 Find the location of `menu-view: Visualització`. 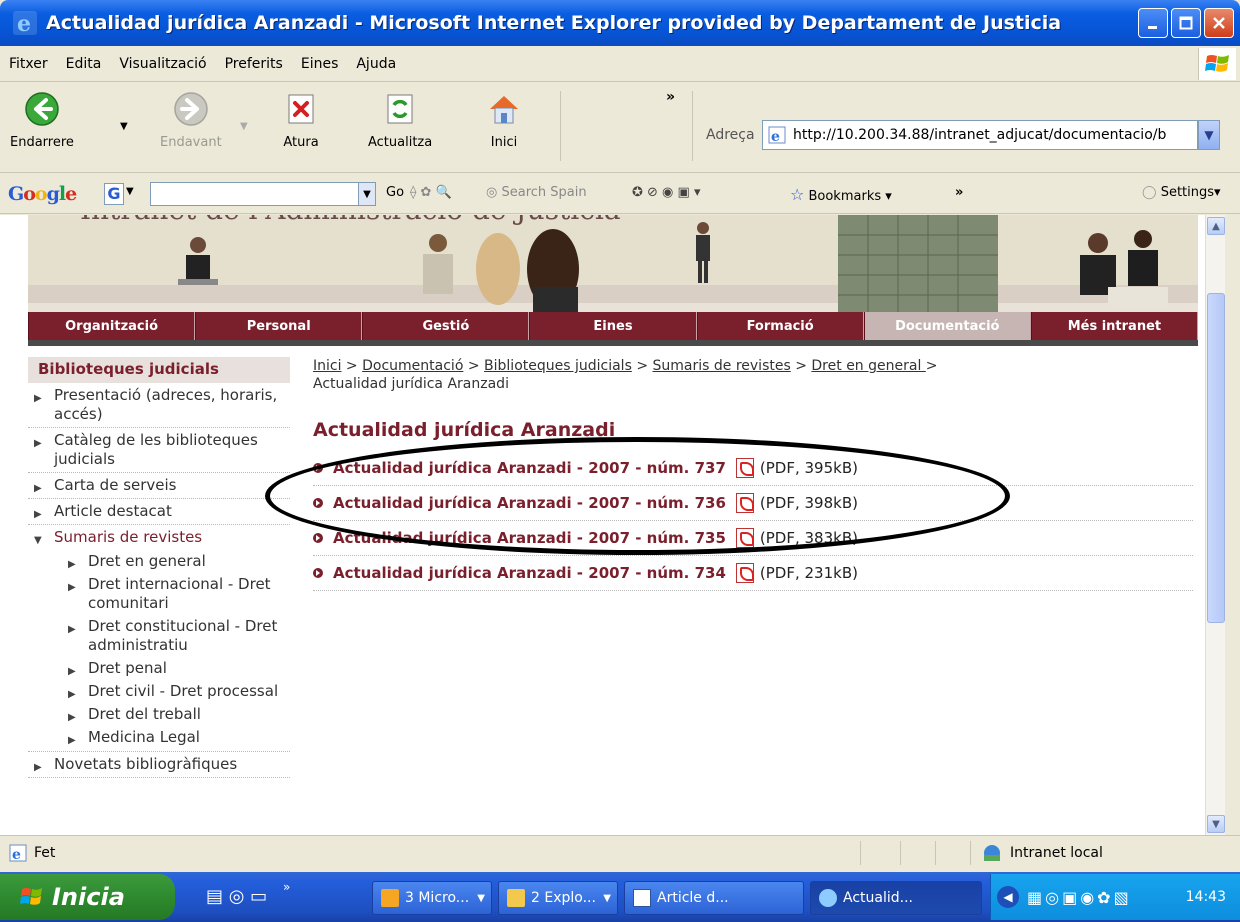

menu-view: Visualització is located at coordinates (162, 64).